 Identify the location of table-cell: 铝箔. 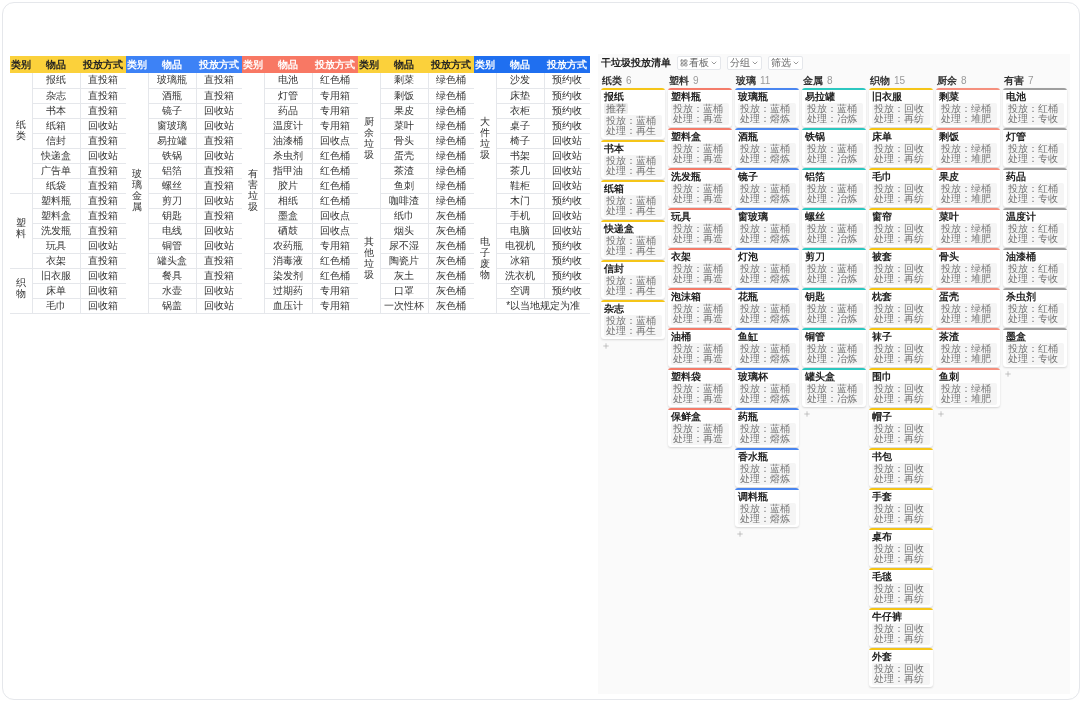
(172, 170).